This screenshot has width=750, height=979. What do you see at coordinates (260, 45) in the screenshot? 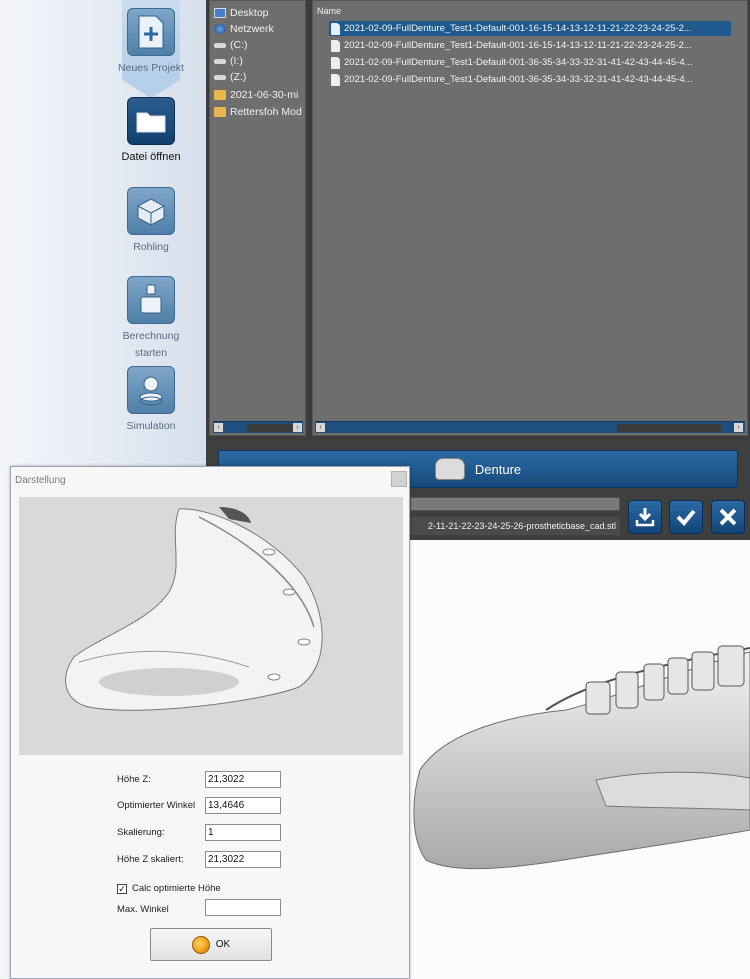
I see `tree-item-drive-c: (C:)` at bounding box center [260, 45].